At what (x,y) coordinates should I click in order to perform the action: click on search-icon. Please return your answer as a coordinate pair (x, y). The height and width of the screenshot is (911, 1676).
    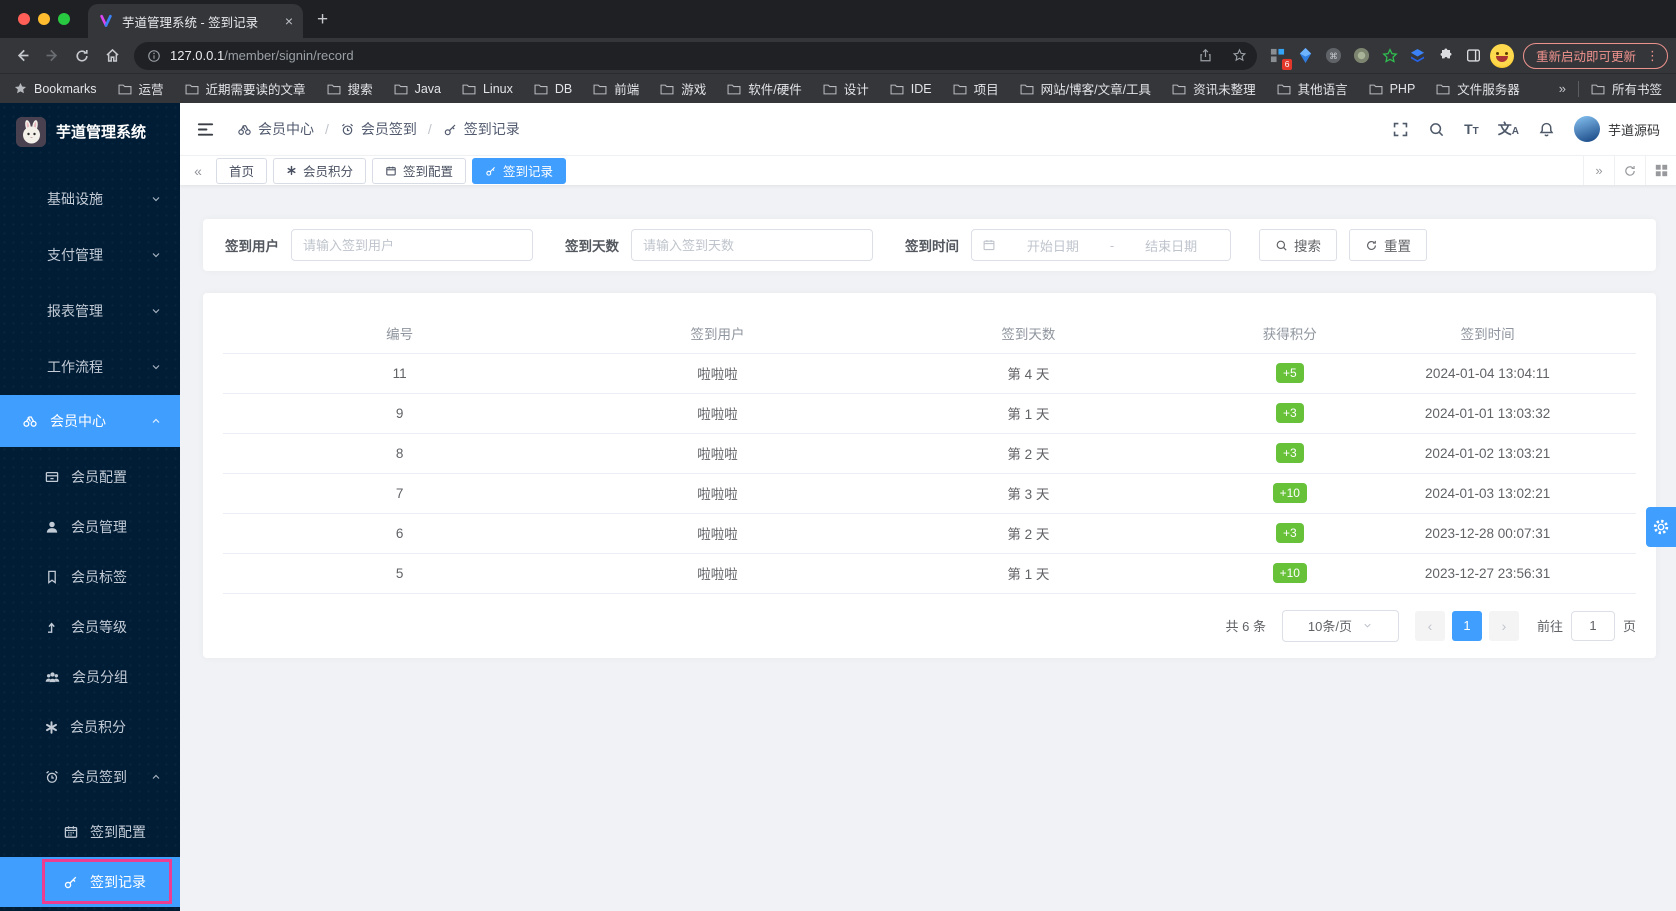
    Looking at the image, I should click on (1436, 129).